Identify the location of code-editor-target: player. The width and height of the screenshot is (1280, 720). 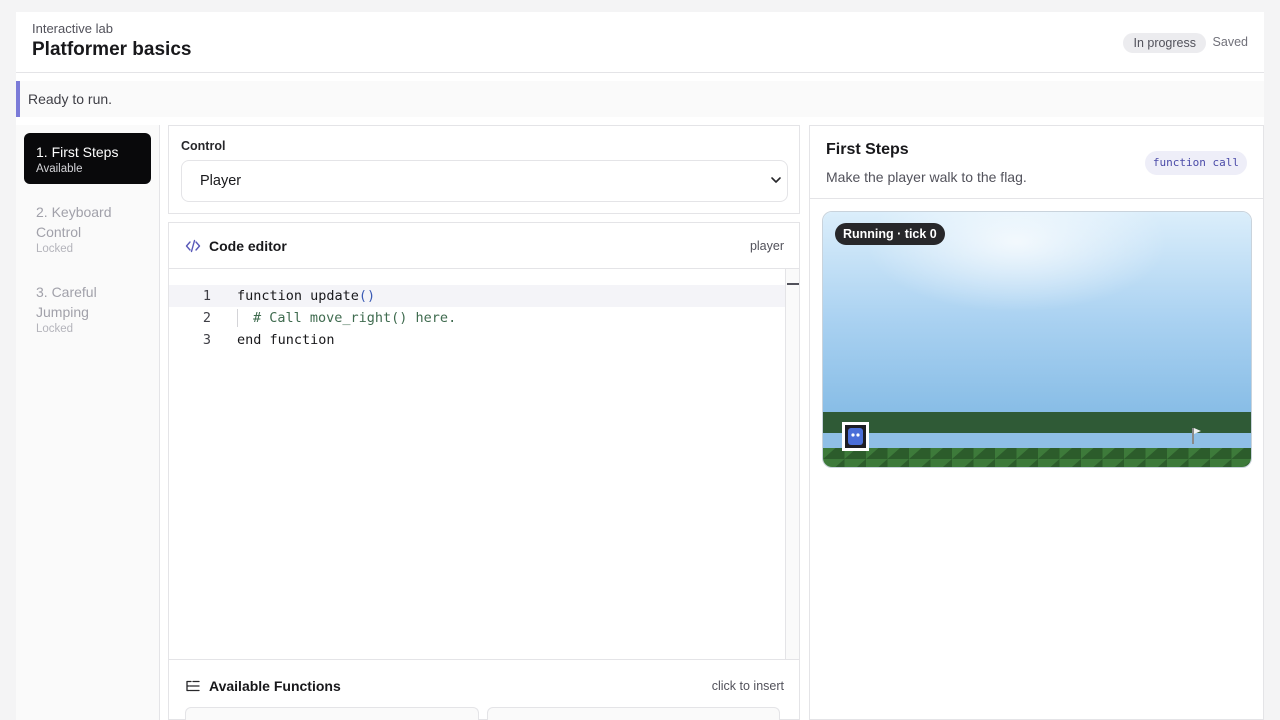
(766, 246).